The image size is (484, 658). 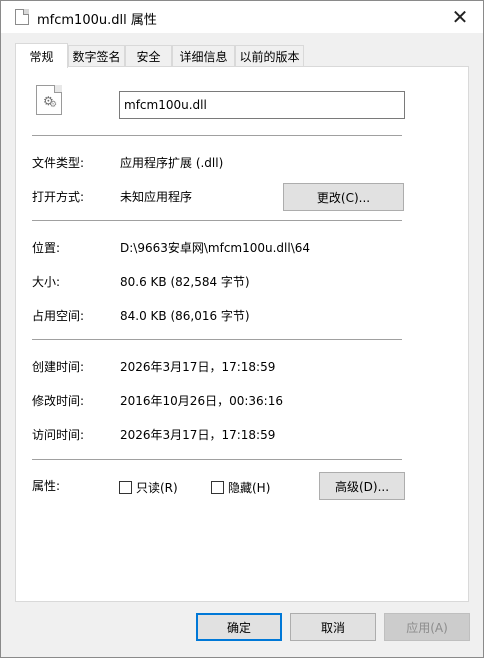 I want to click on hidden-checkbox-box, so click(x=217, y=487).